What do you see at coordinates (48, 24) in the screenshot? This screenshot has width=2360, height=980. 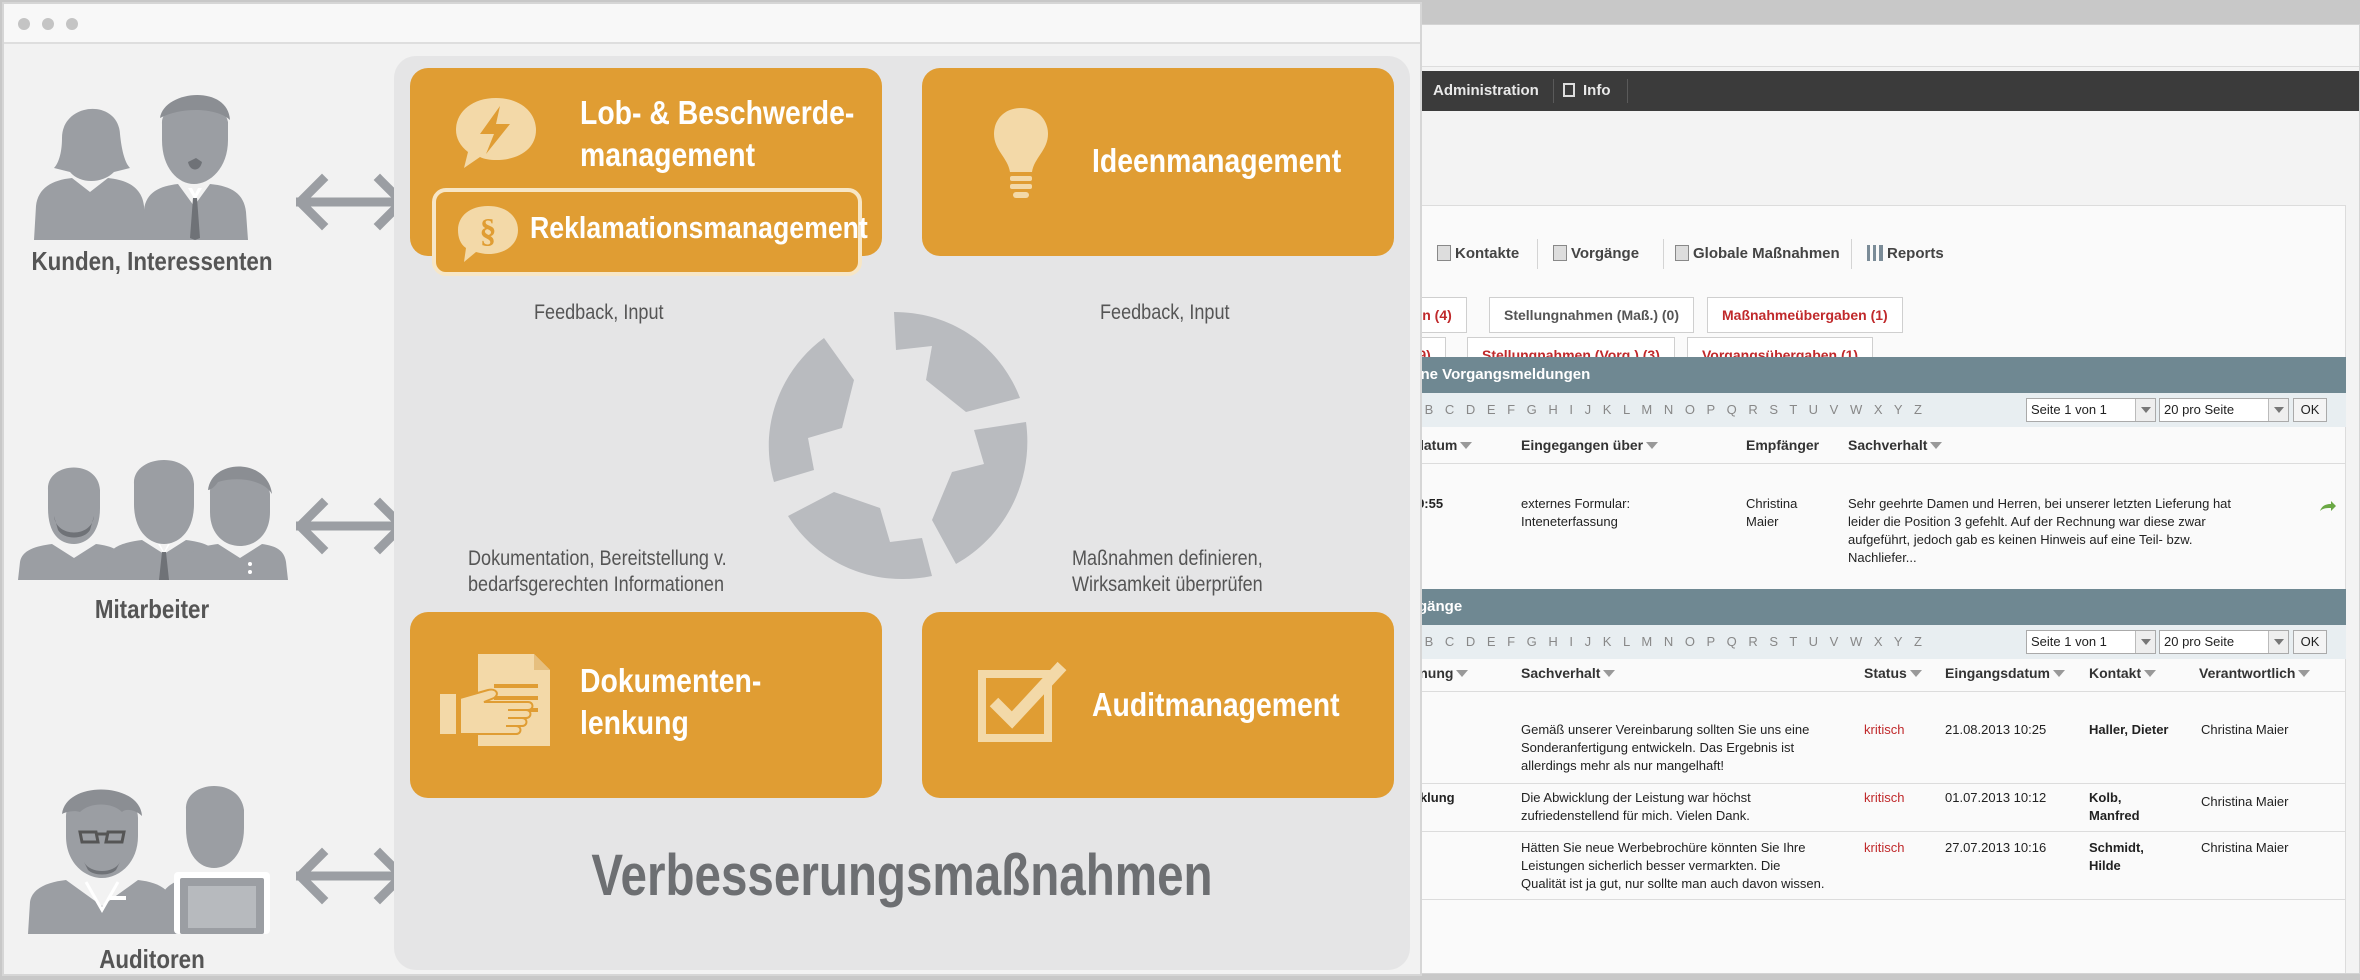 I see `window-minimize-dot` at bounding box center [48, 24].